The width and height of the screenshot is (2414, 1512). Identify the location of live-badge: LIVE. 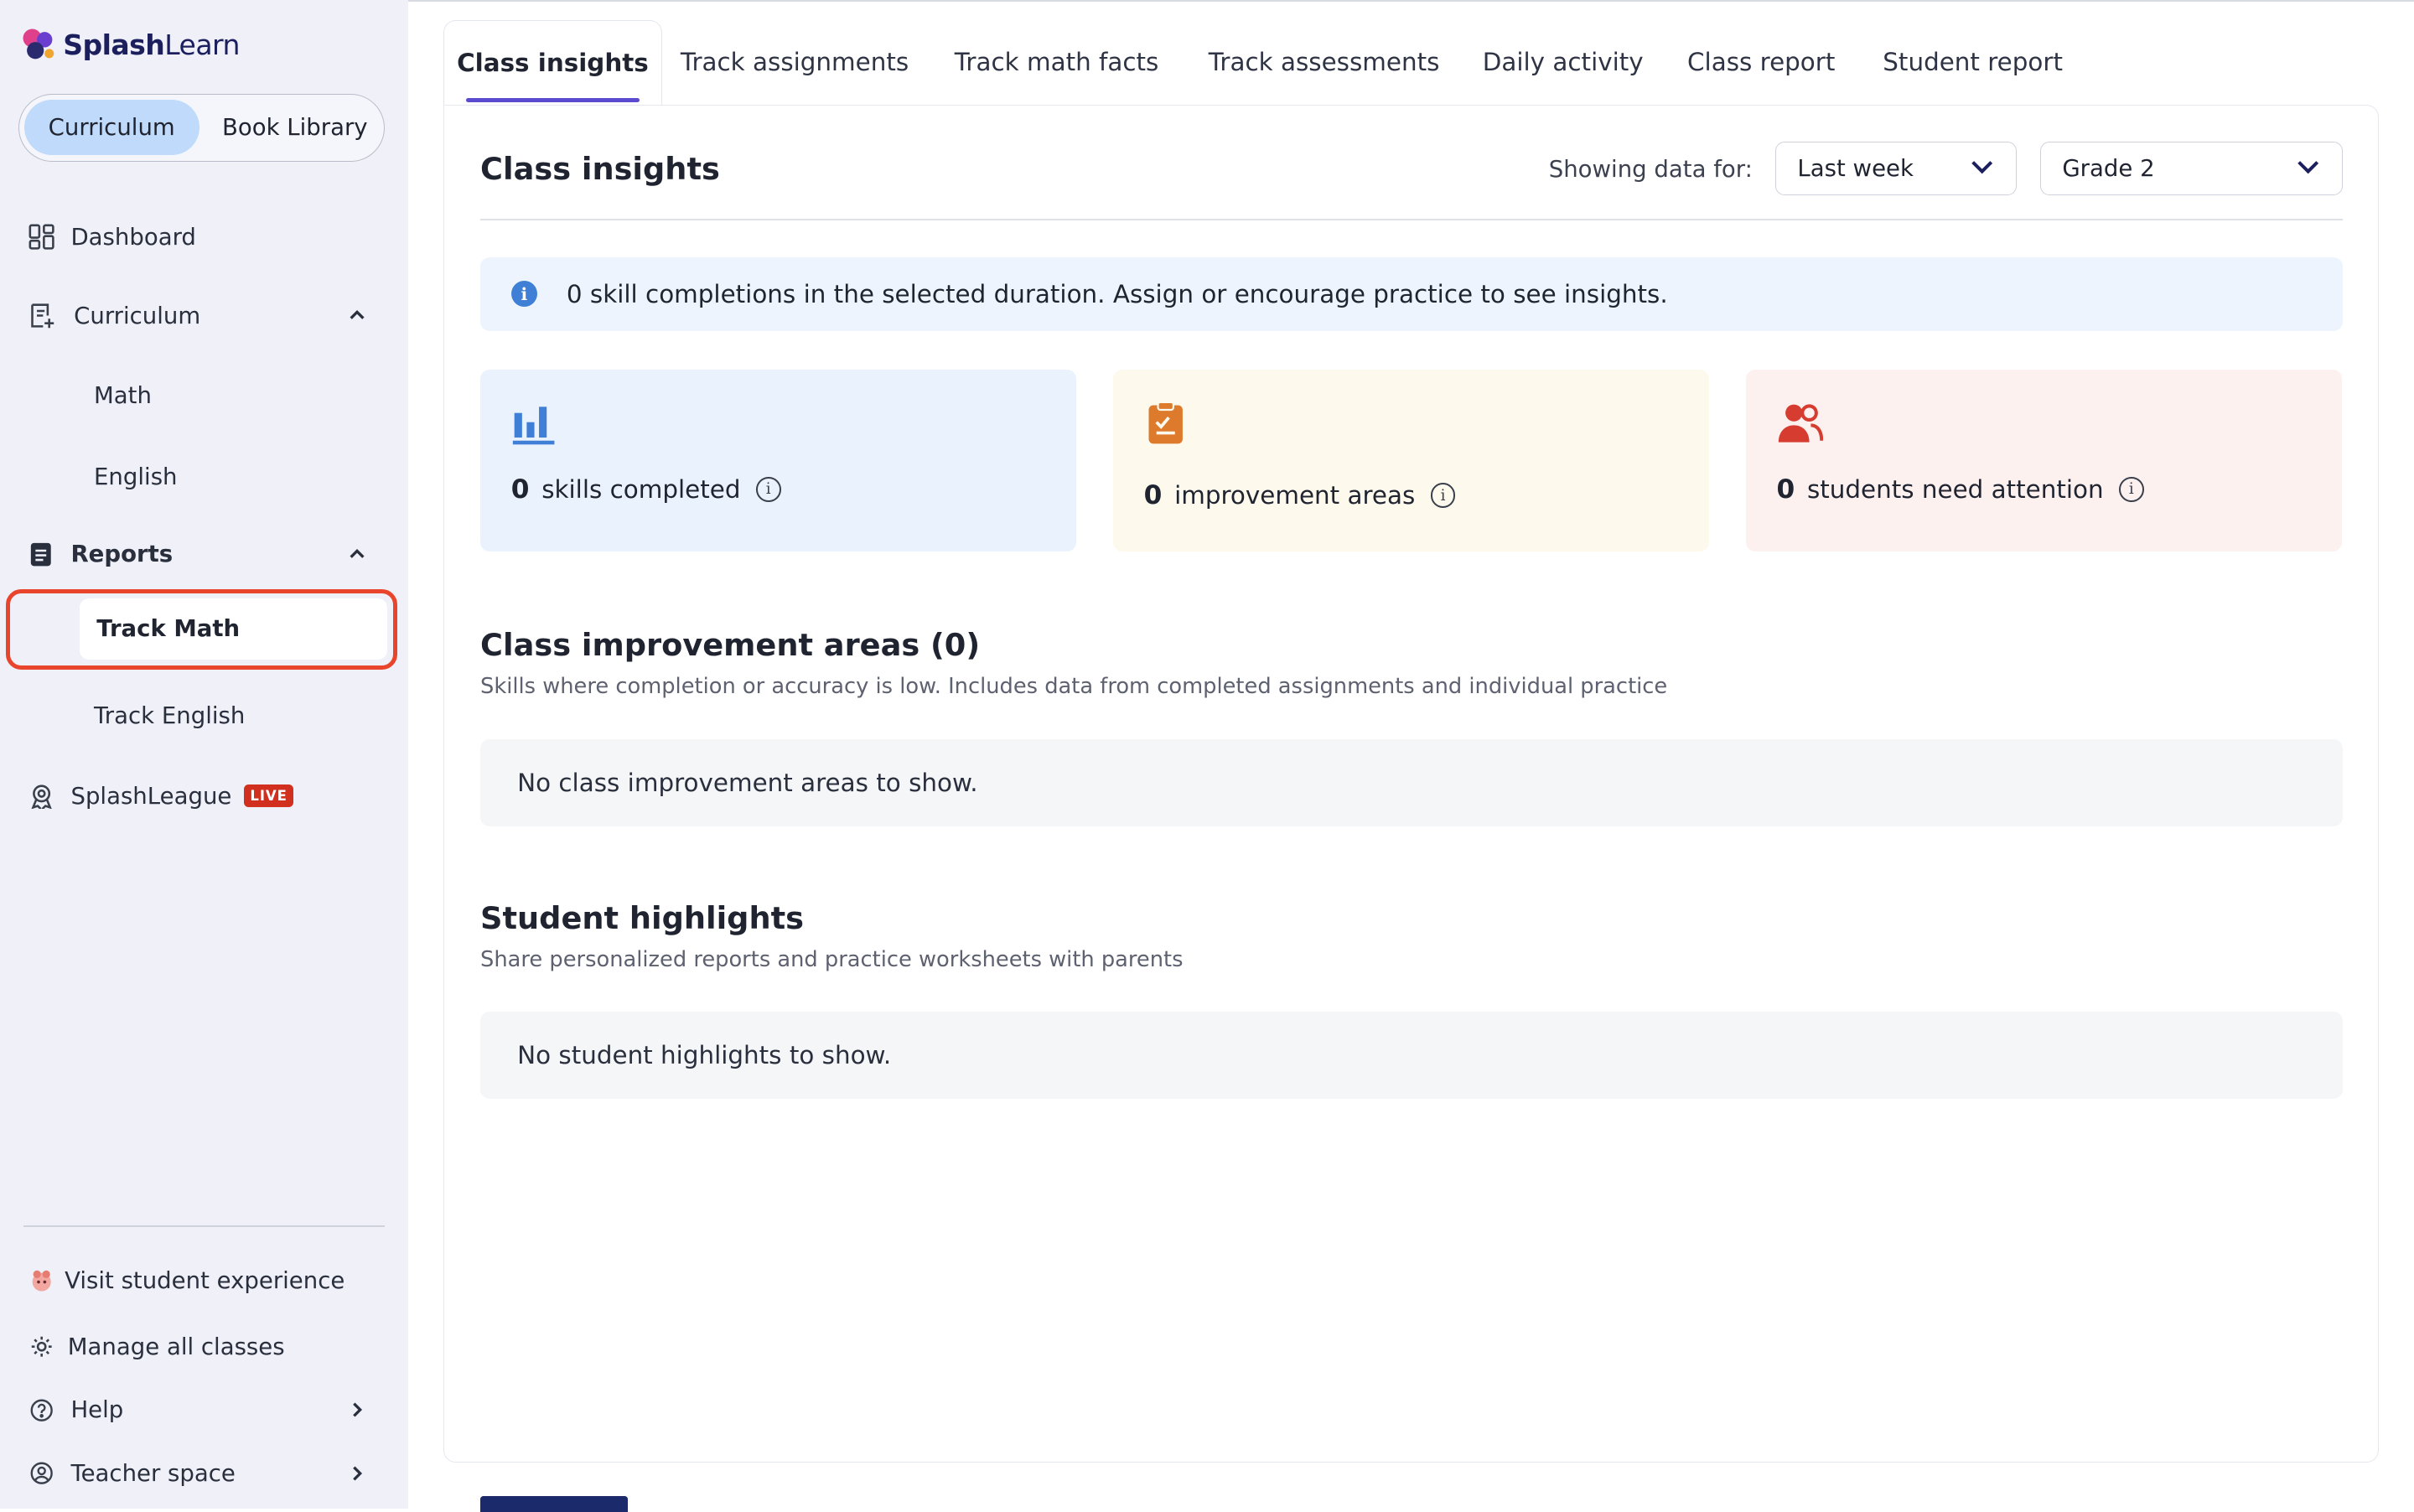
(269, 795).